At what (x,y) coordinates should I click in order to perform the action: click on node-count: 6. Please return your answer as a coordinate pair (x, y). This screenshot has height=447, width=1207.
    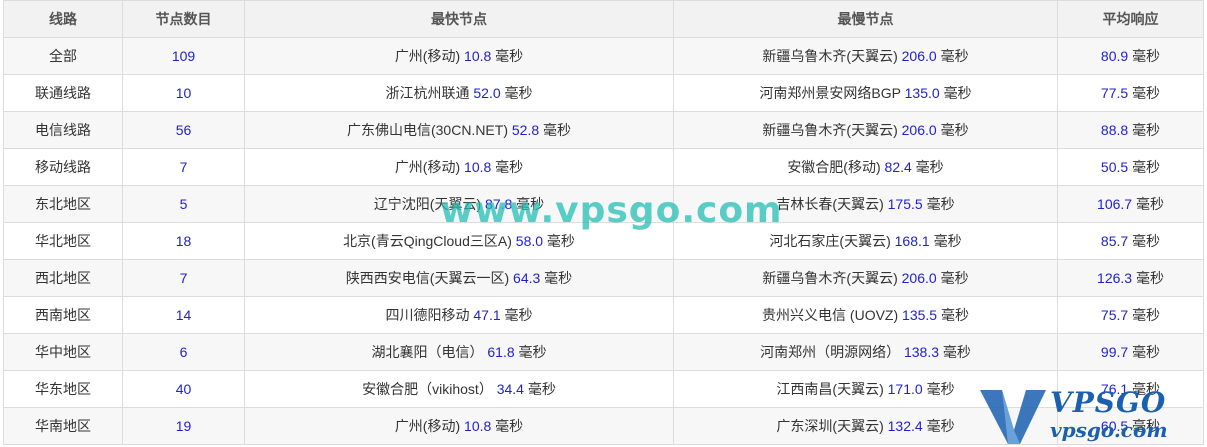
    Looking at the image, I should click on (183, 352).